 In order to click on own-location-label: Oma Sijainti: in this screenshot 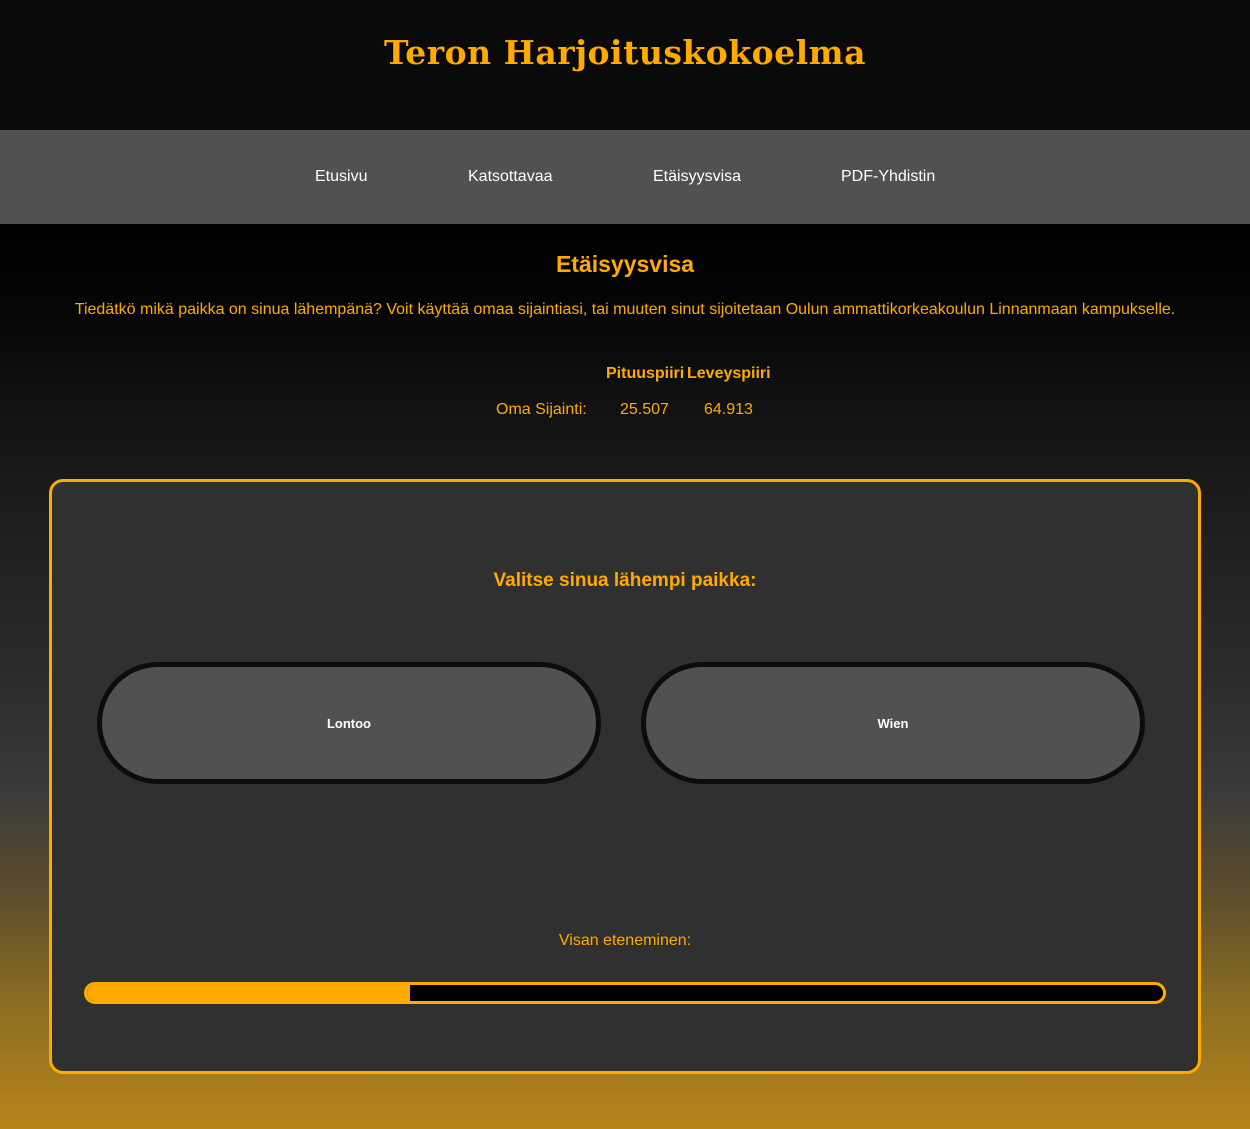, I will do `click(541, 409)`.